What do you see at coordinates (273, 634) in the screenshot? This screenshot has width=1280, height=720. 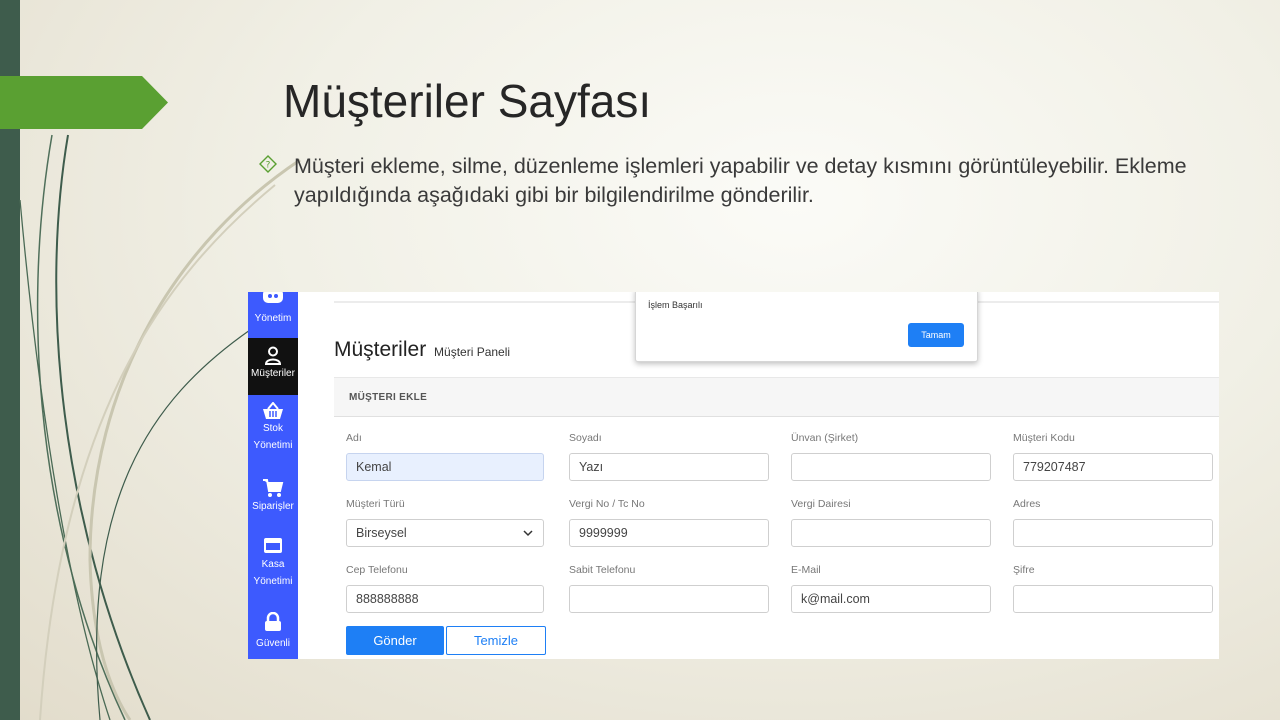 I see `sidebar-item-guvenli: Güvenli` at bounding box center [273, 634].